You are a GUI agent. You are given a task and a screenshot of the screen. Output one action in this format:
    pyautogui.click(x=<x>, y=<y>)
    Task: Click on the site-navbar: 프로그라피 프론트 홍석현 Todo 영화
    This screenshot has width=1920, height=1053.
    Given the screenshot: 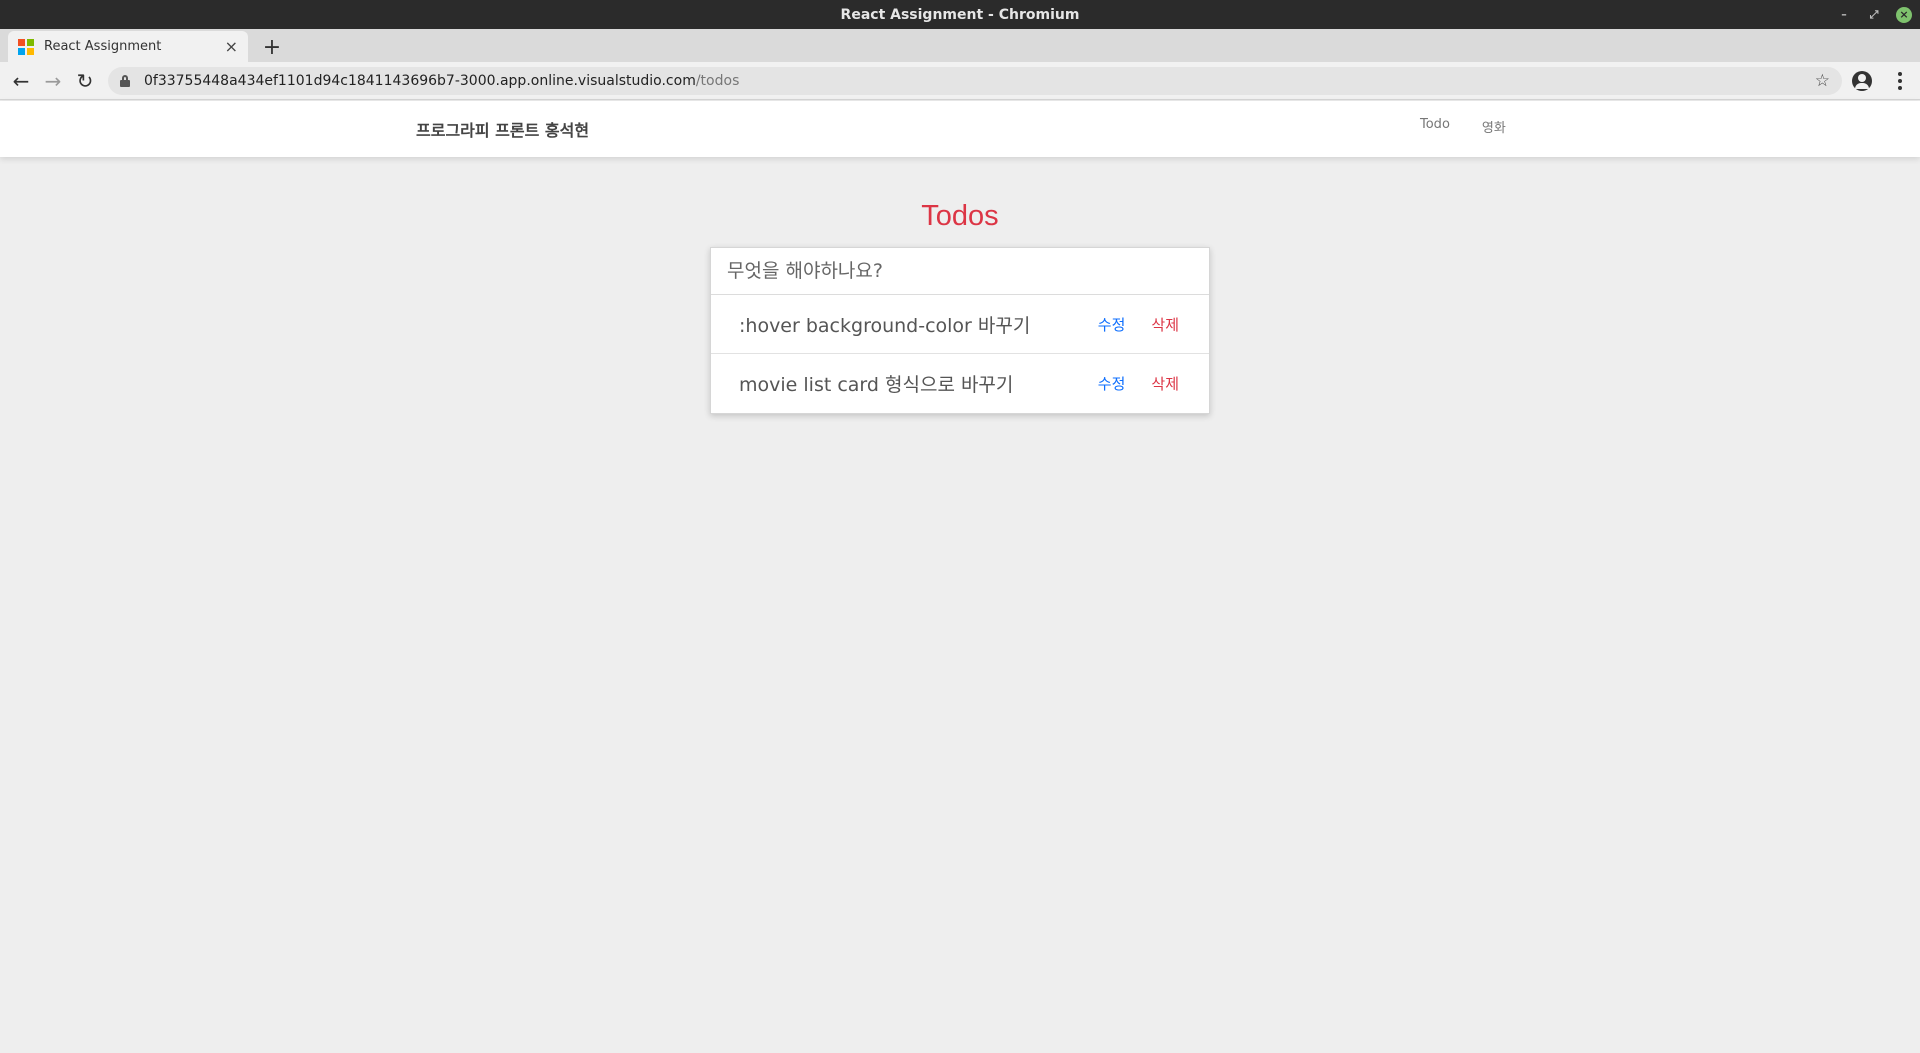 What is the action you would take?
    pyautogui.click(x=960, y=129)
    